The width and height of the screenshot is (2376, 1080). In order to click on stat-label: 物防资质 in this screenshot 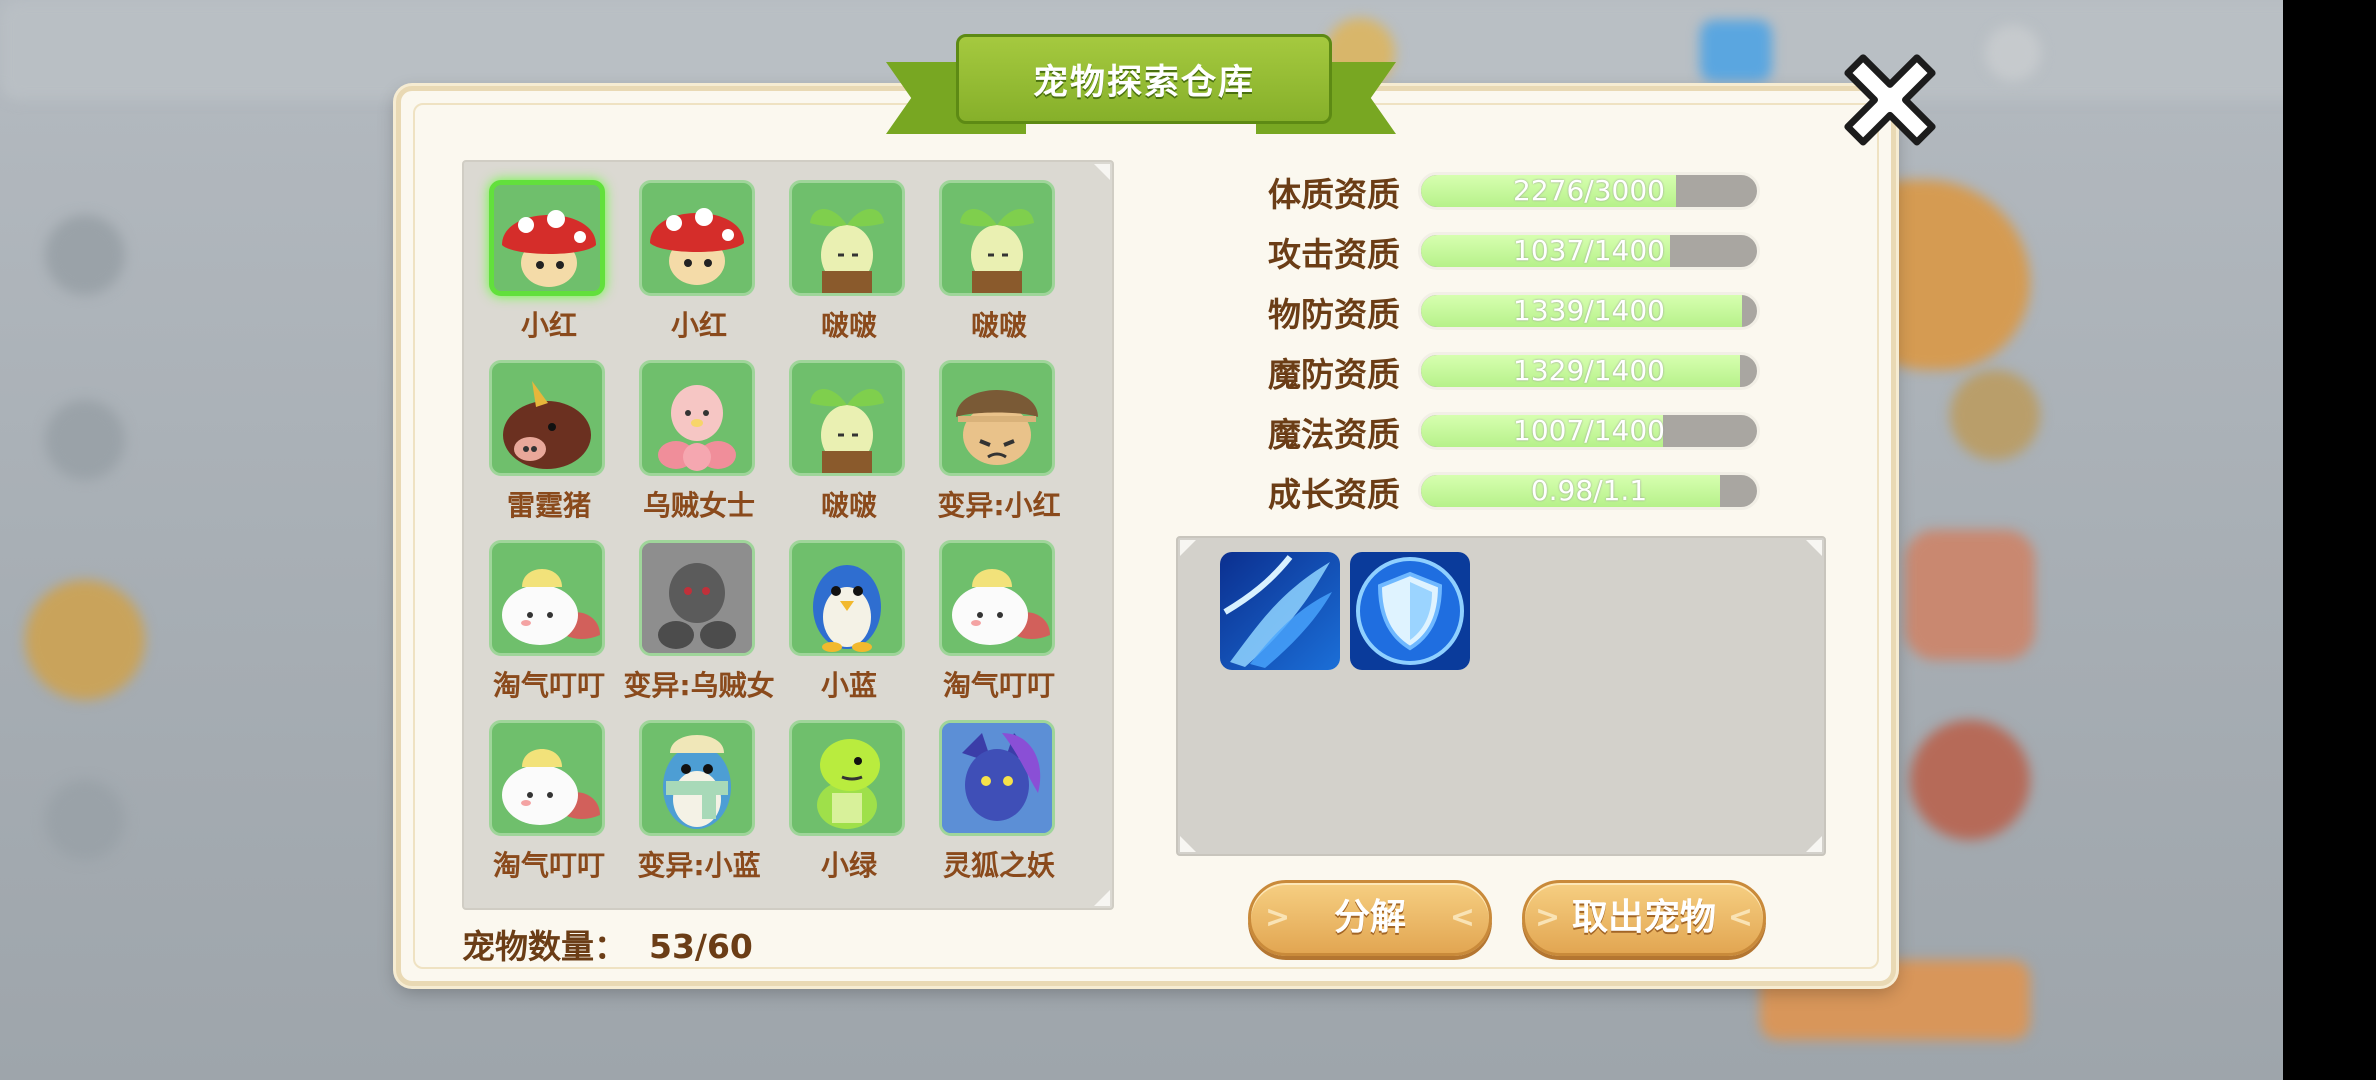, I will do `click(1334, 314)`.